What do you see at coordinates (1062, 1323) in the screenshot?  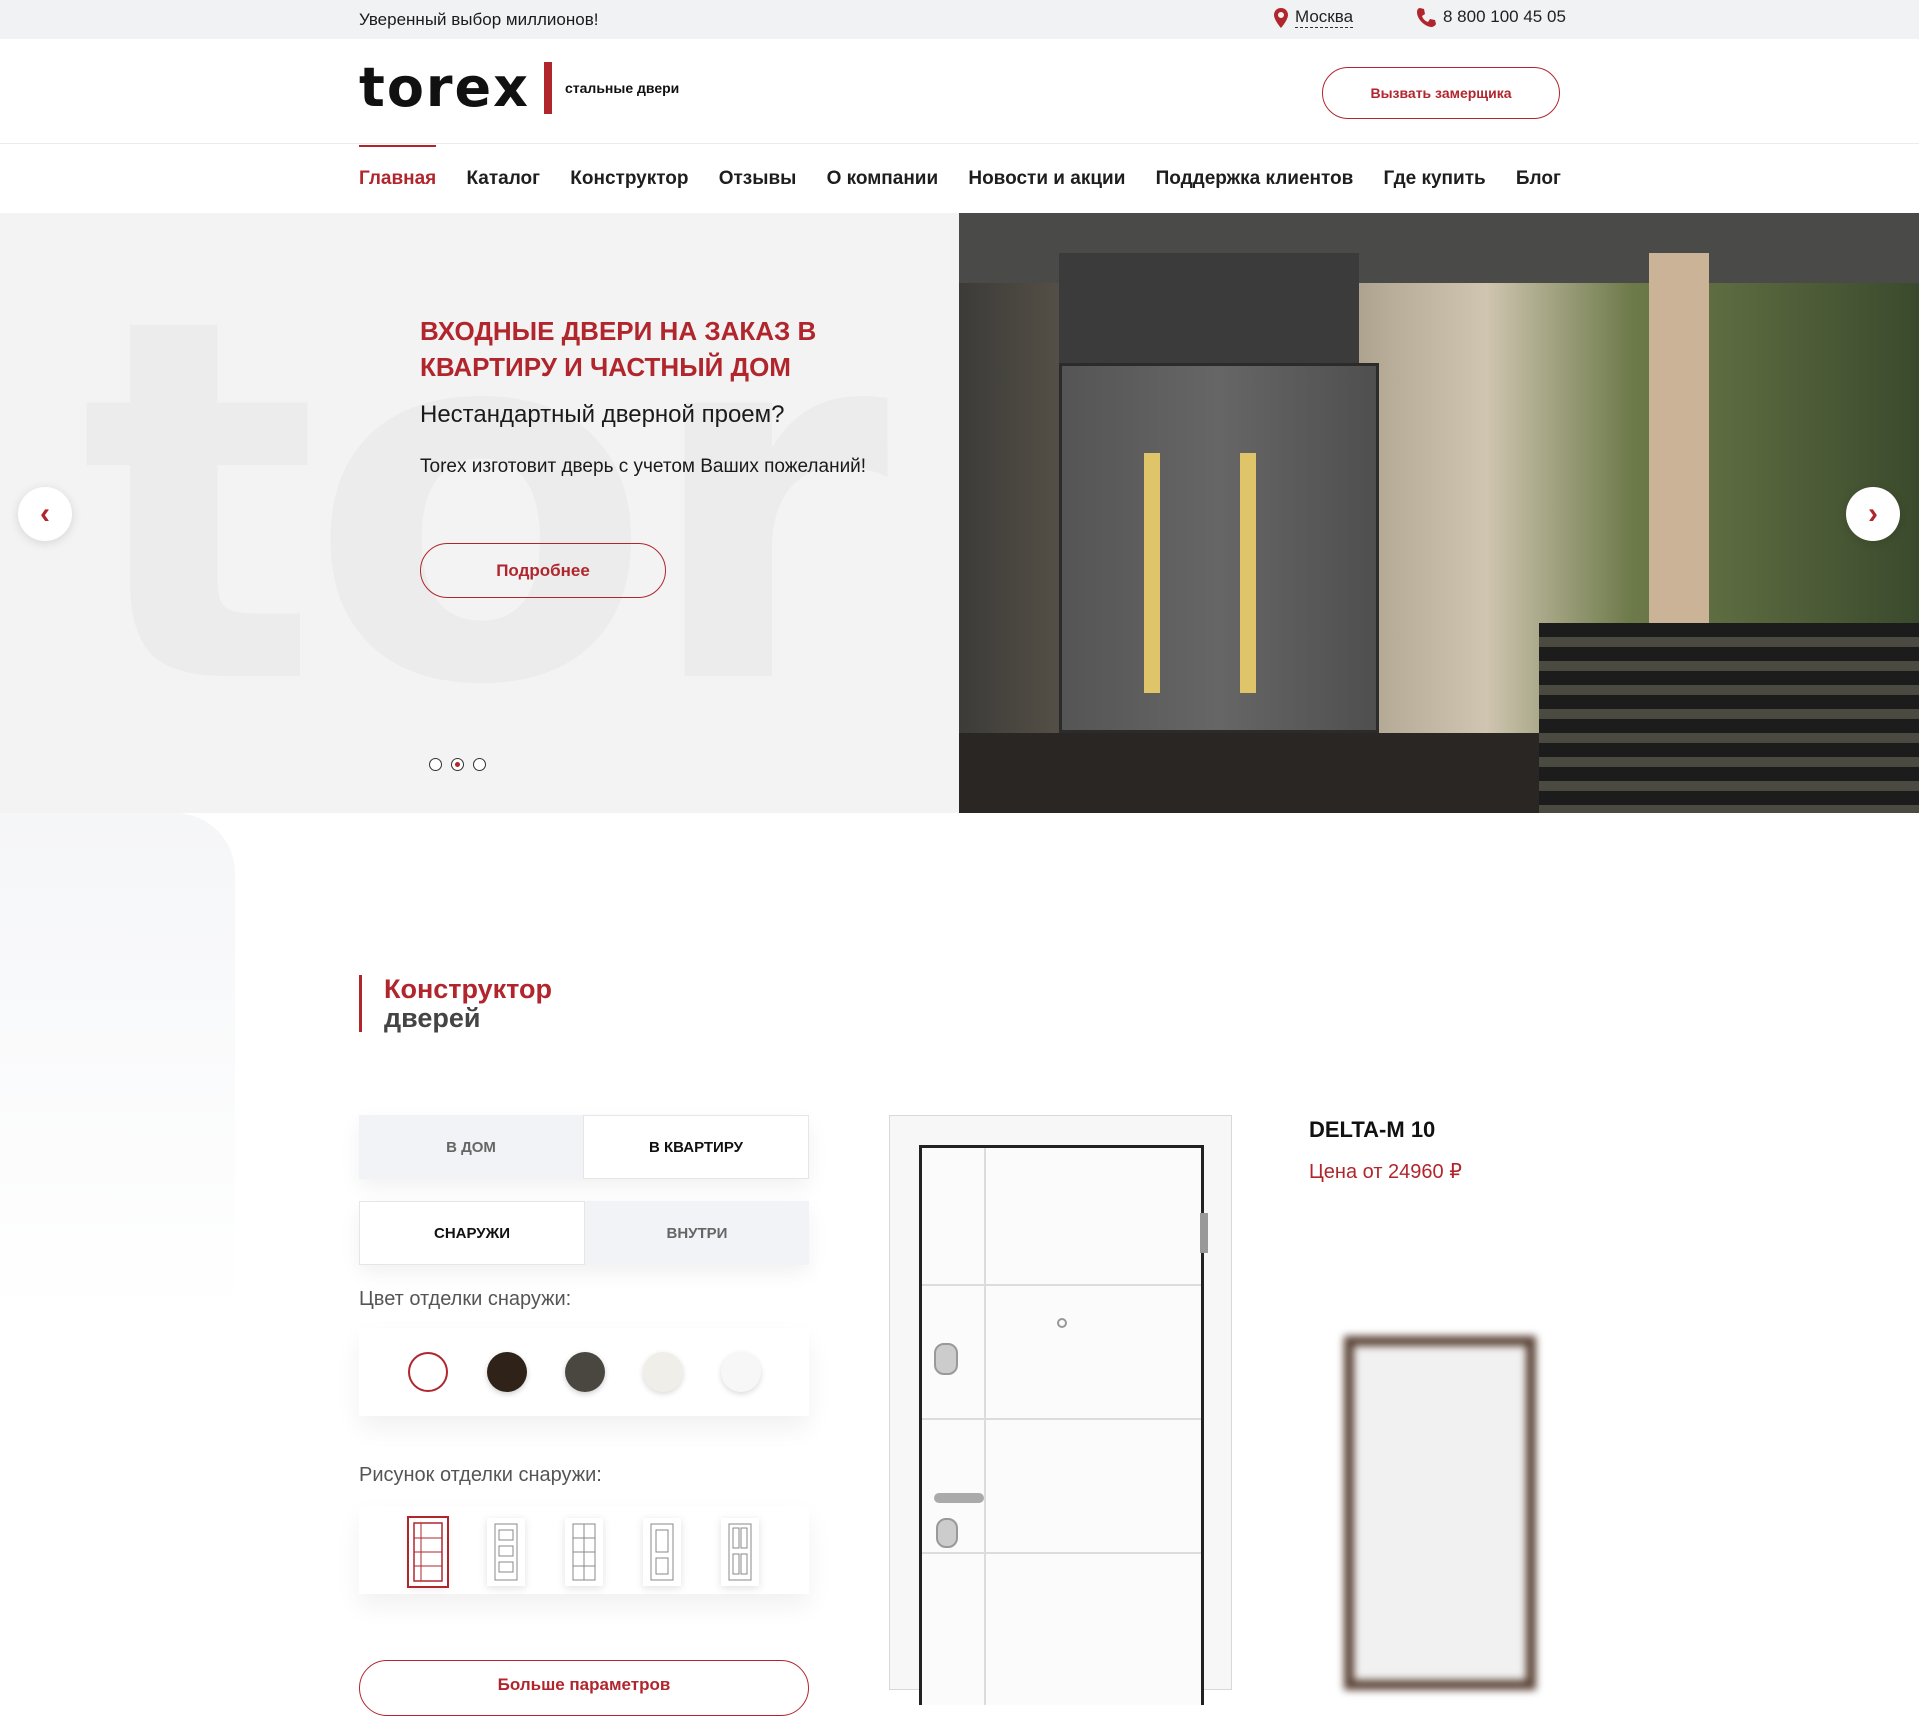 I see `peephole-icon` at bounding box center [1062, 1323].